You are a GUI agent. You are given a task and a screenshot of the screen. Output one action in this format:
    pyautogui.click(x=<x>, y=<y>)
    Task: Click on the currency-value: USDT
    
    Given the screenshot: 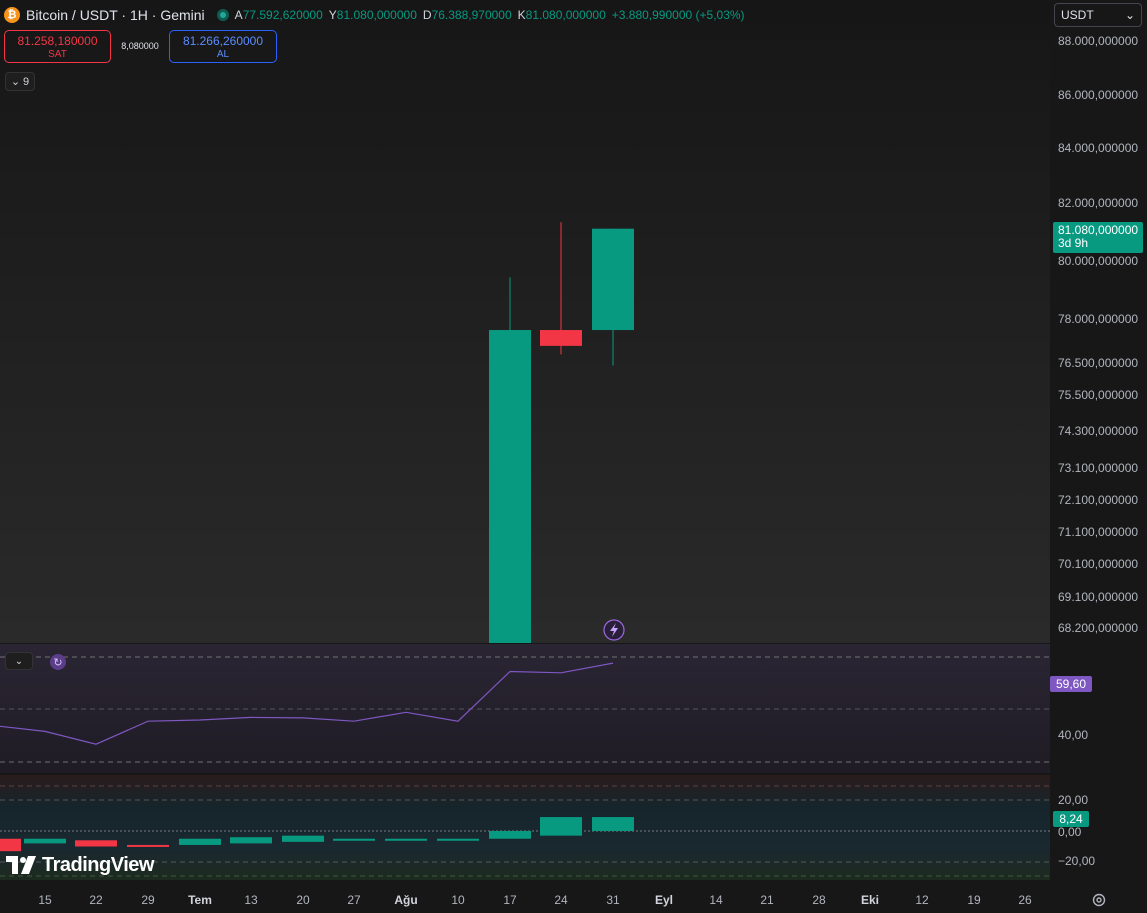 What is the action you would take?
    pyautogui.click(x=1077, y=15)
    